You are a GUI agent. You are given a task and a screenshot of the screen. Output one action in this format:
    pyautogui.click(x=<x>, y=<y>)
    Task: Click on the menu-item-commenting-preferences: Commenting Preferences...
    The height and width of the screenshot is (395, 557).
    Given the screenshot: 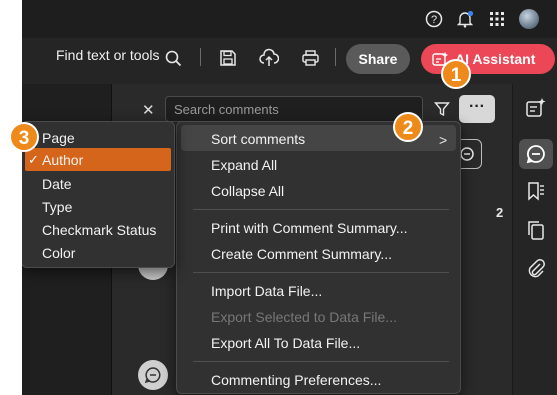 What is the action you would take?
    pyautogui.click(x=296, y=380)
    